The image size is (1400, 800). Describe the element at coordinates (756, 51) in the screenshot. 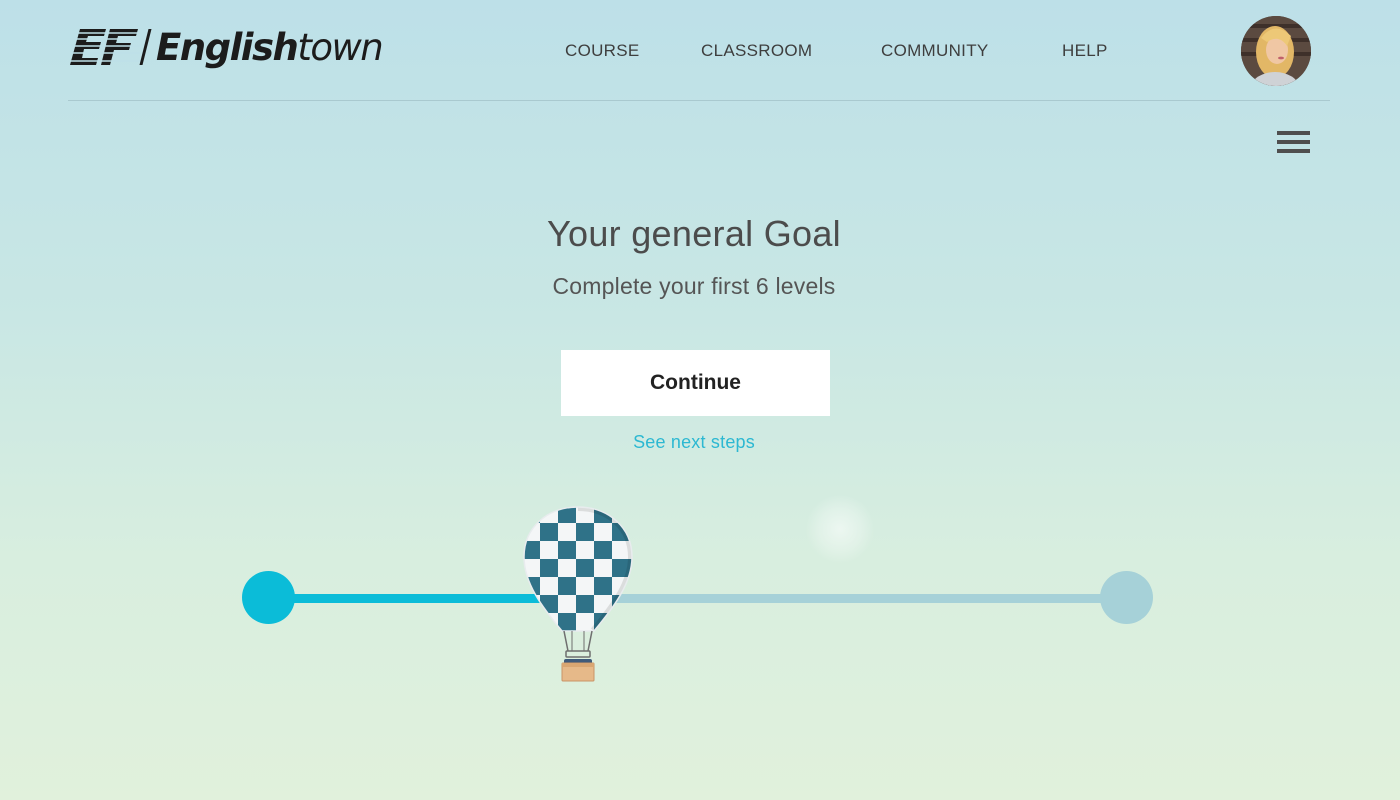

I see `nav-classroom: CLASSROOM` at that location.